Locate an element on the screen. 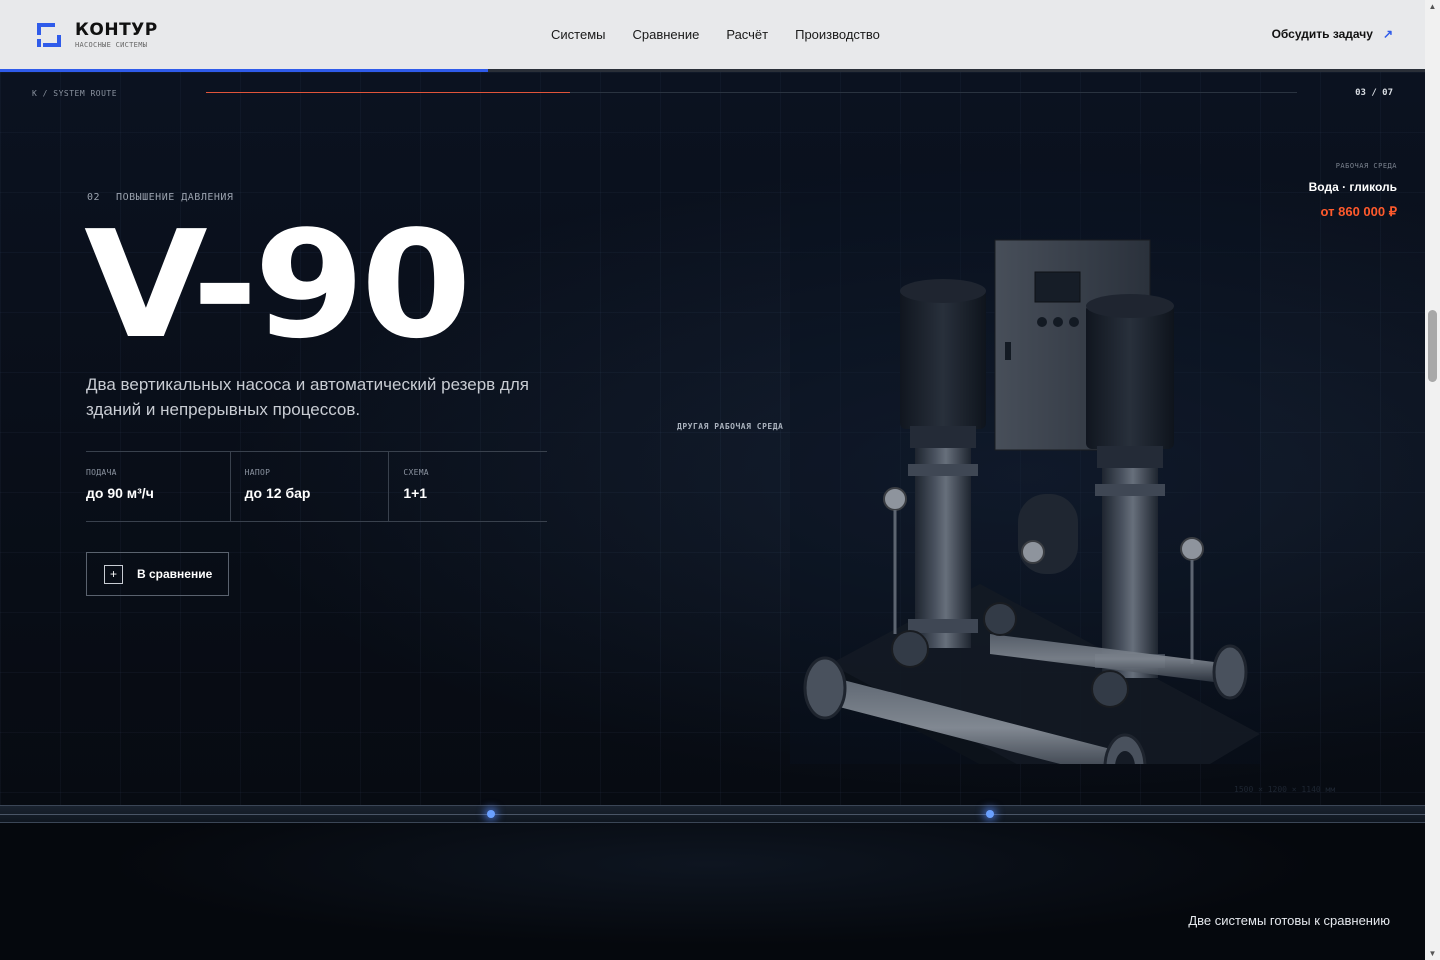 Image resolution: width=1440 pixels, height=960 pixels. other-medium-link: ДРУГАЯ РАБОЧАЯ СРЕДА is located at coordinates (730, 426).